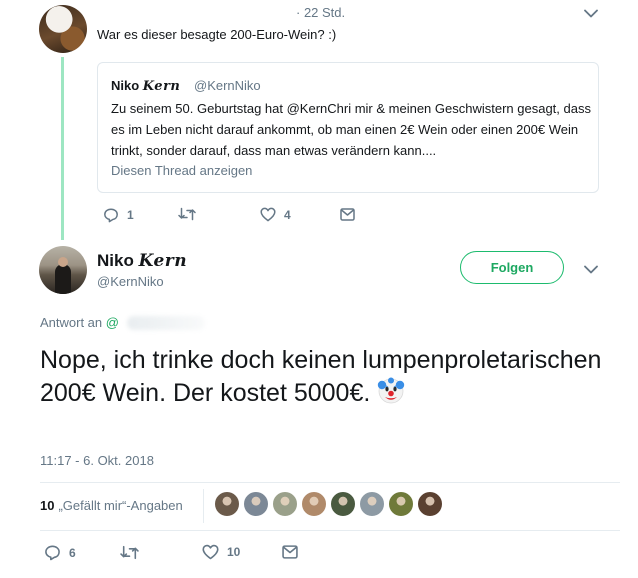 This screenshot has width=638, height=578. I want to click on main-author-handle: @KernNiko, so click(130, 281).